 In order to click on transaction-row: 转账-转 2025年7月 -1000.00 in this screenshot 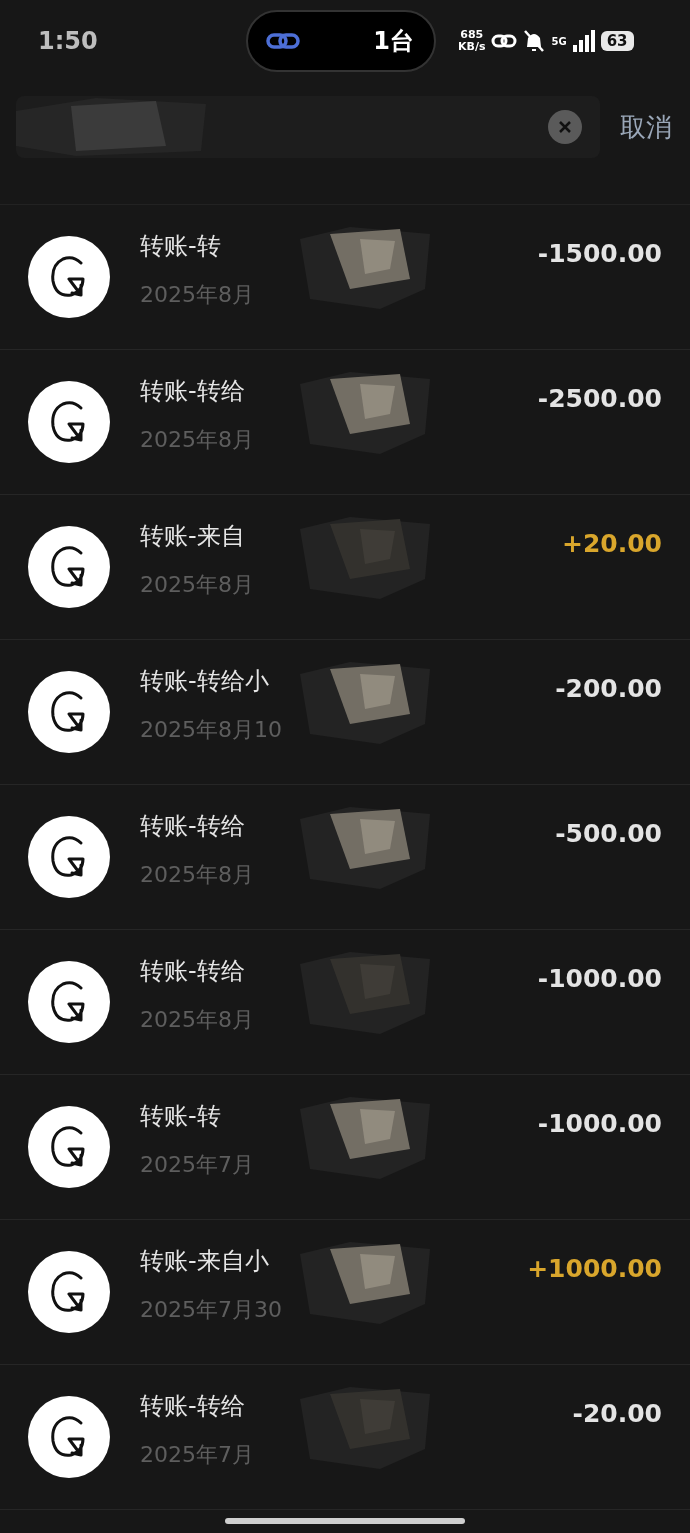, I will do `click(345, 1147)`.